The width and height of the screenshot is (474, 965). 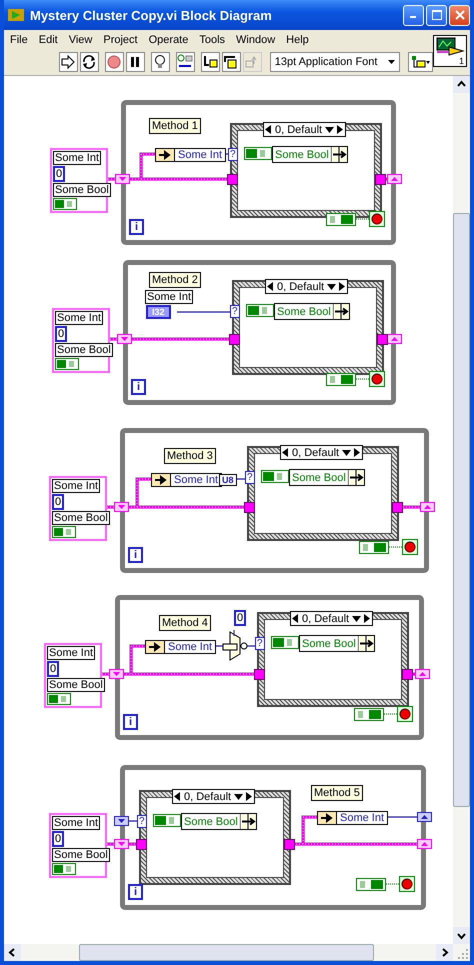 I want to click on align-objects-icon, so click(x=420, y=62).